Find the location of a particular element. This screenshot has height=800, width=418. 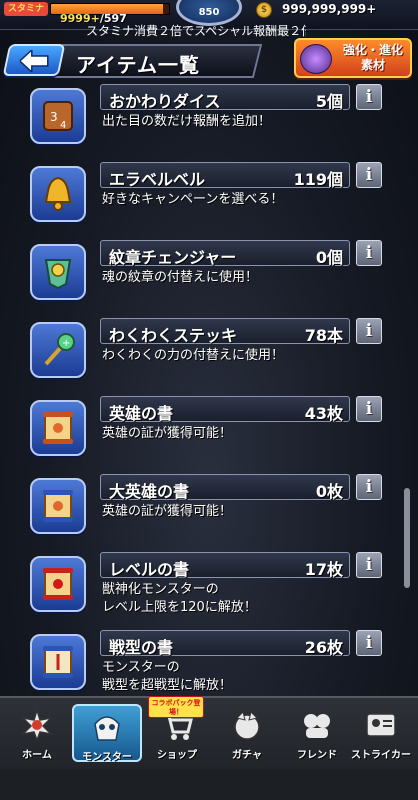

item-name: わくわくステッキ is located at coordinates (173, 335).